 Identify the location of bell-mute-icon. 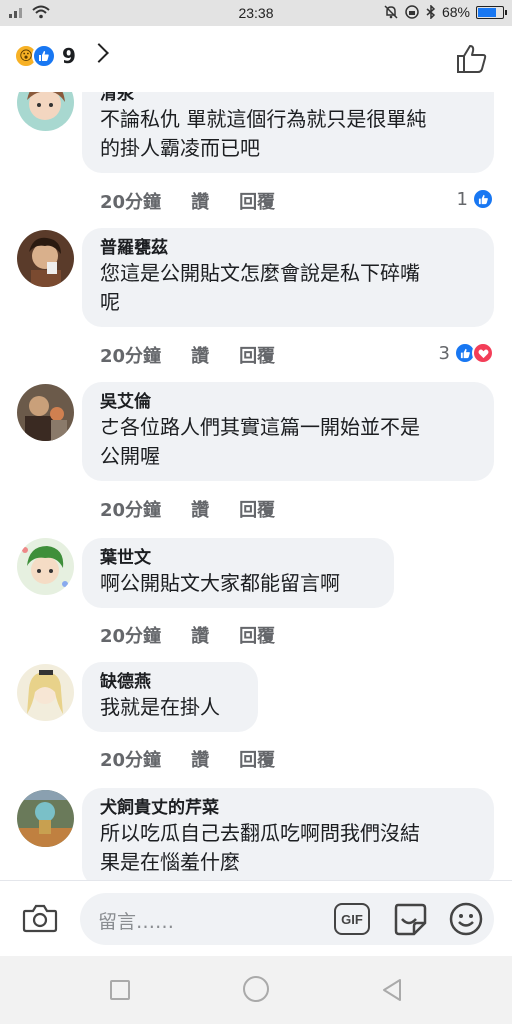
(391, 12).